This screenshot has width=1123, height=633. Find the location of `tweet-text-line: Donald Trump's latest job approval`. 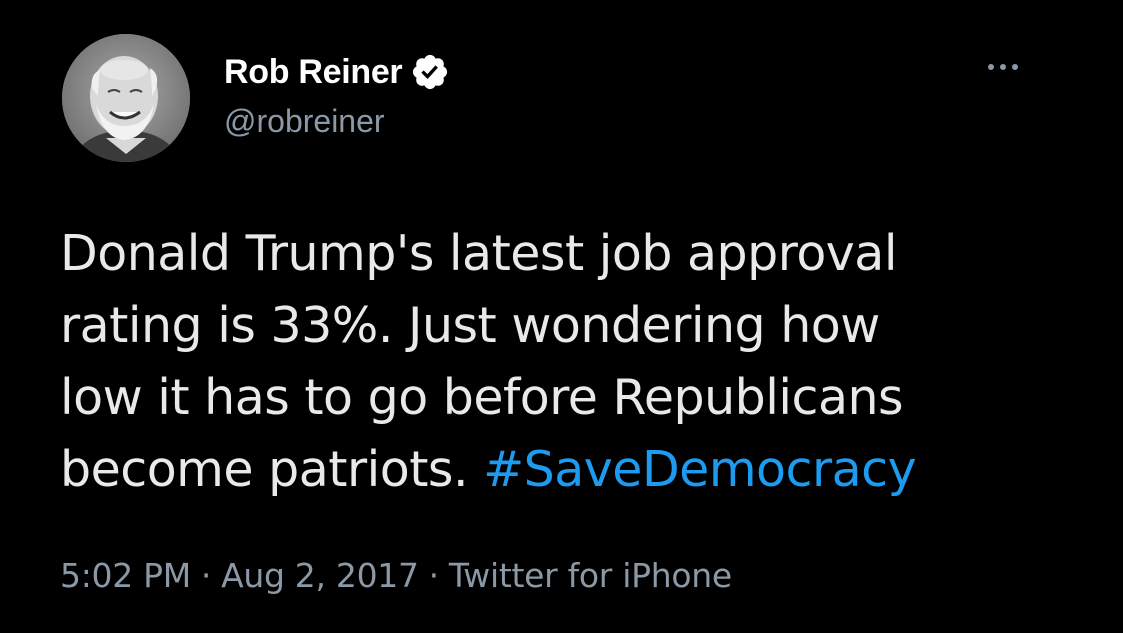

tweet-text-line: Donald Trump's latest job approval is located at coordinates (478, 253).